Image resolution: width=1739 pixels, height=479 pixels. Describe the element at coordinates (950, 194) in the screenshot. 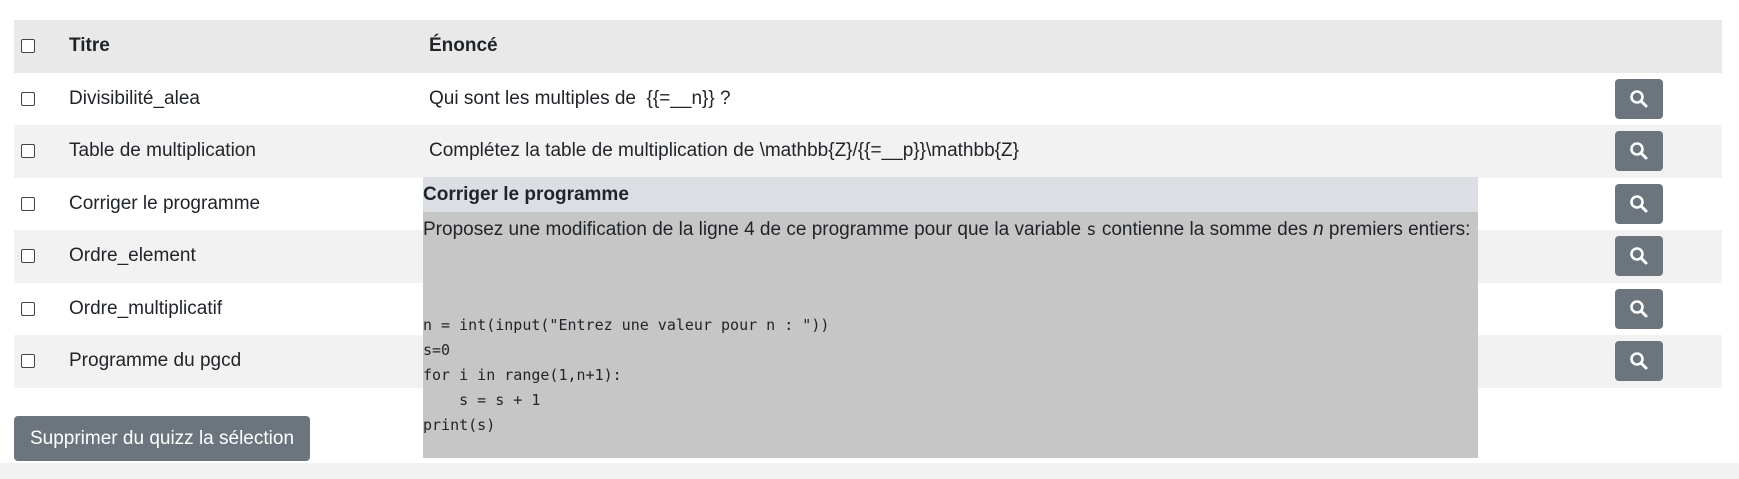

I see `popup-title: Corriger le programme` at that location.